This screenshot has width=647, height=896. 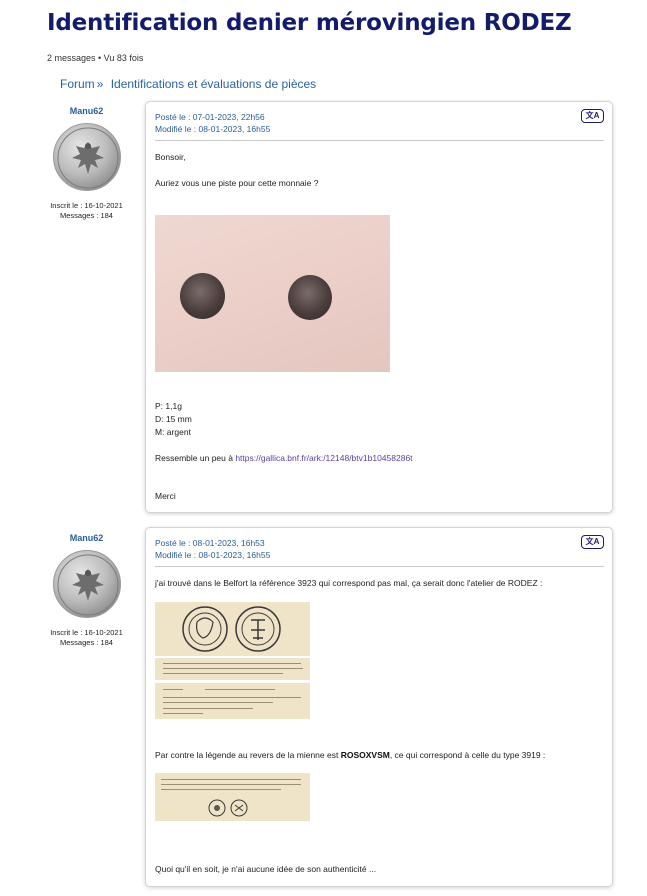 What do you see at coordinates (272, 293) in the screenshot?
I see `coin-photo` at bounding box center [272, 293].